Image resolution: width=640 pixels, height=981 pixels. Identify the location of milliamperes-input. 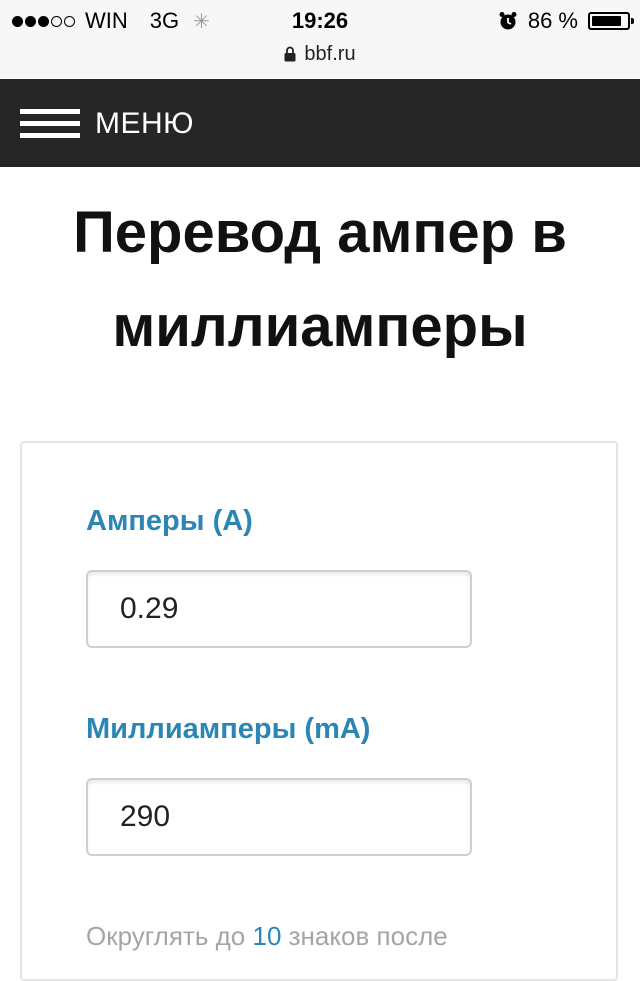
(279, 817).